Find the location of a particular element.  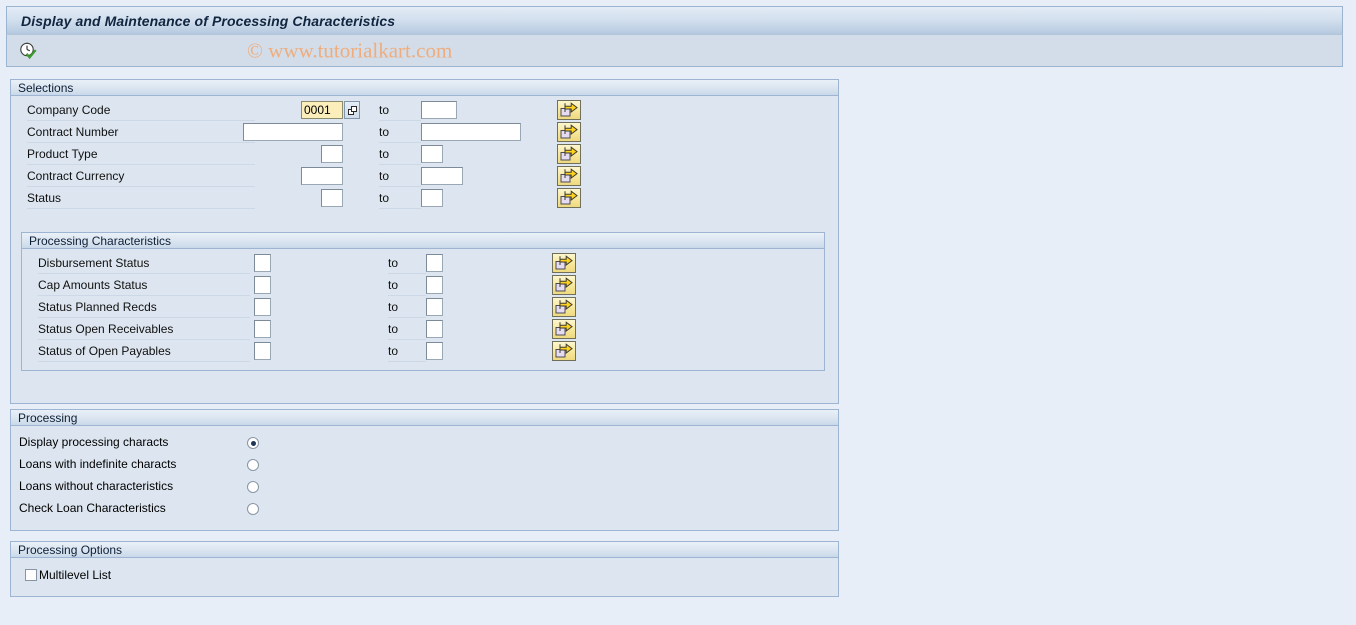

processing-option-label: Loans without characteristics is located at coordinates (96, 486).